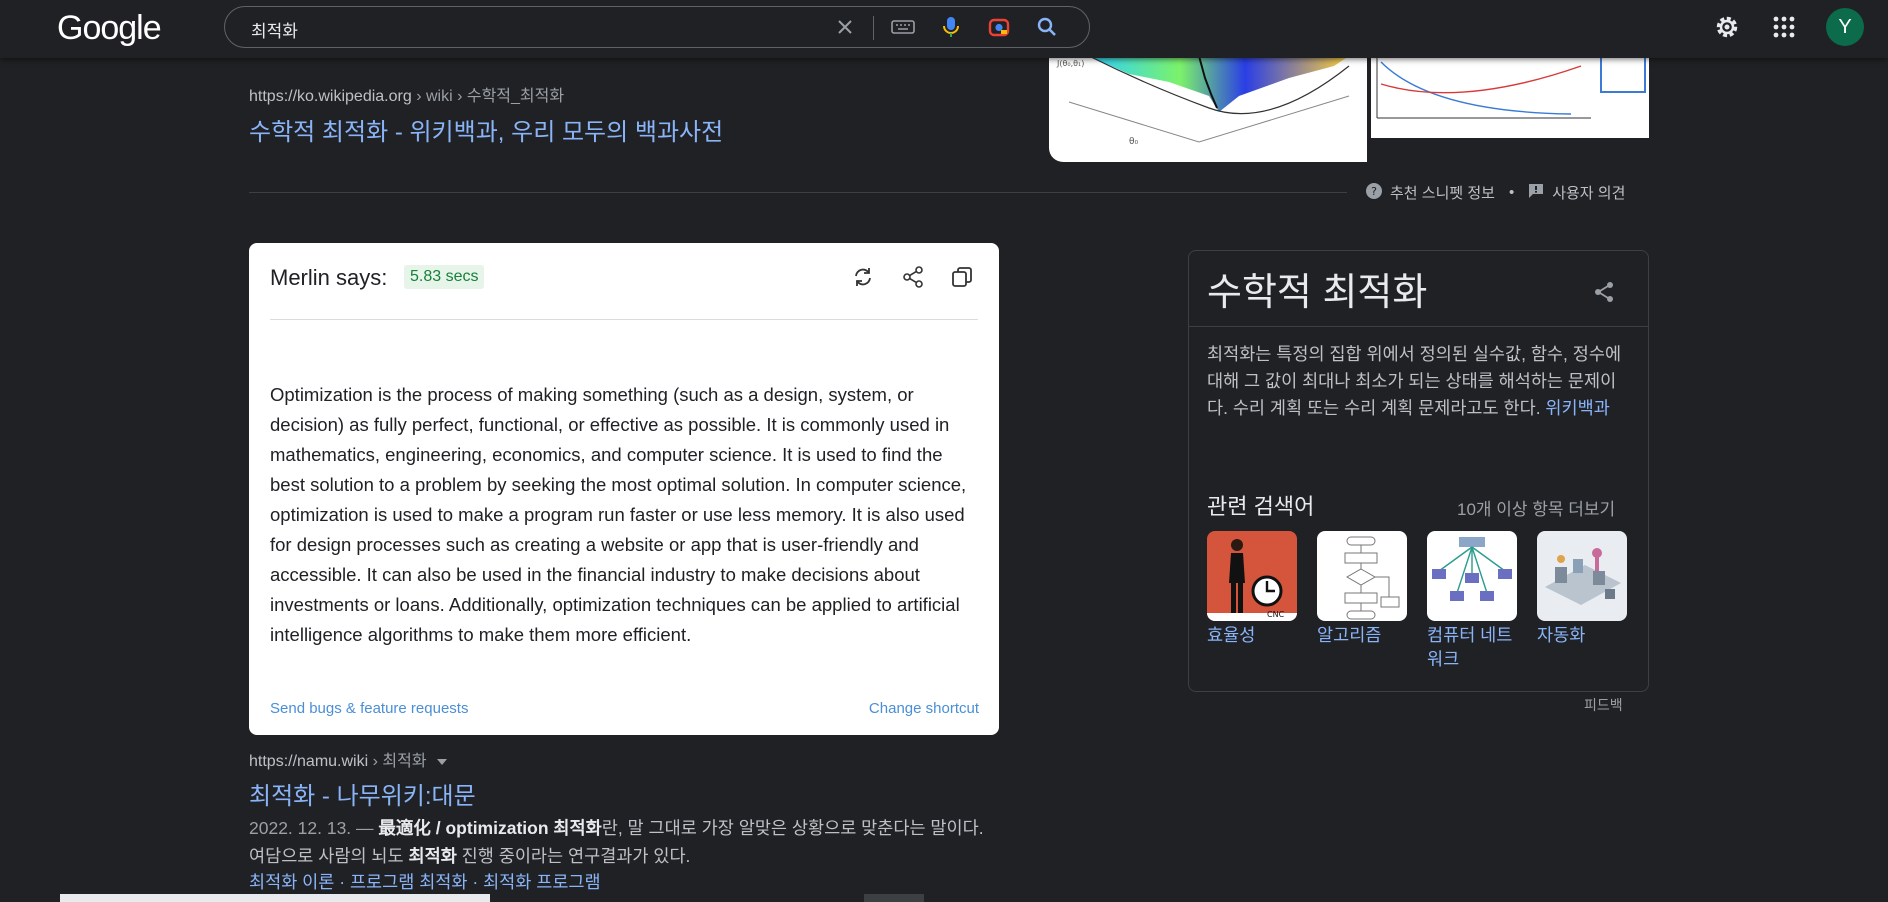 This screenshot has height=902, width=1888. I want to click on factory-line-image, so click(1582, 576).